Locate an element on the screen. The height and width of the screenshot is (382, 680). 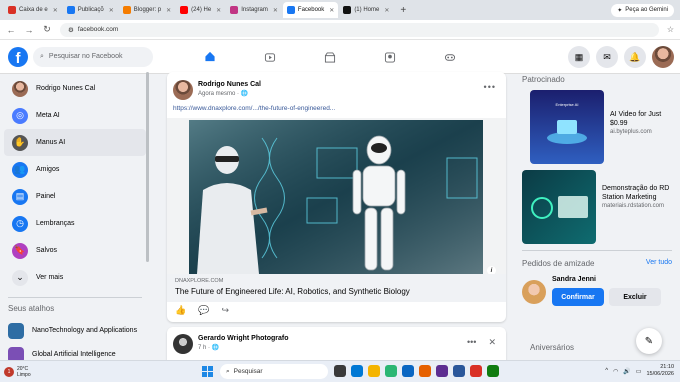
shortcut-group: NanoTechnology and Applications is located at coordinates (75, 331).